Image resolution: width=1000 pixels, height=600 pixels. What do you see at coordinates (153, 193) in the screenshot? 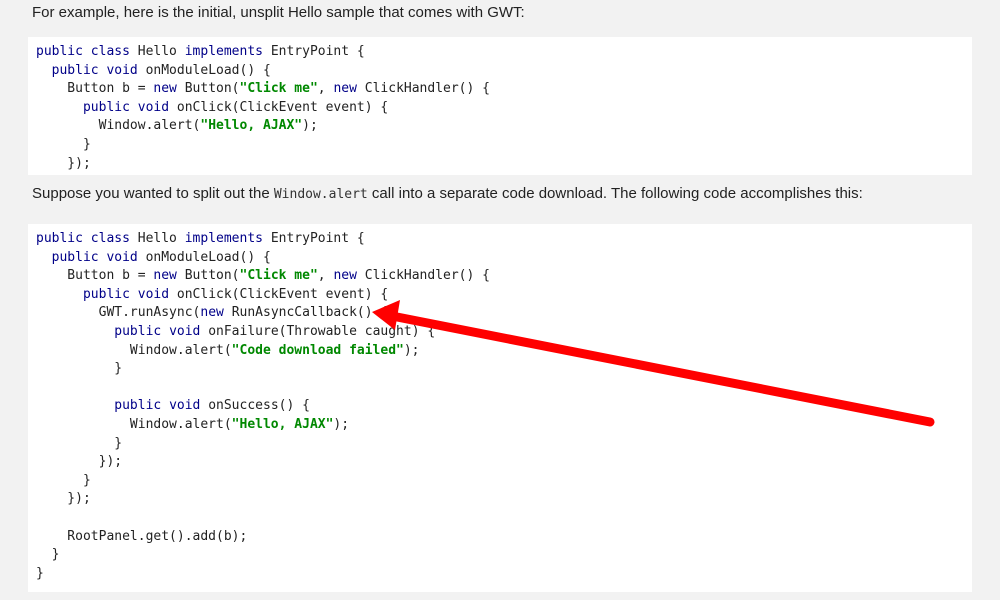
I see `middle-text-before: Suppose you wanted to split out the` at bounding box center [153, 193].